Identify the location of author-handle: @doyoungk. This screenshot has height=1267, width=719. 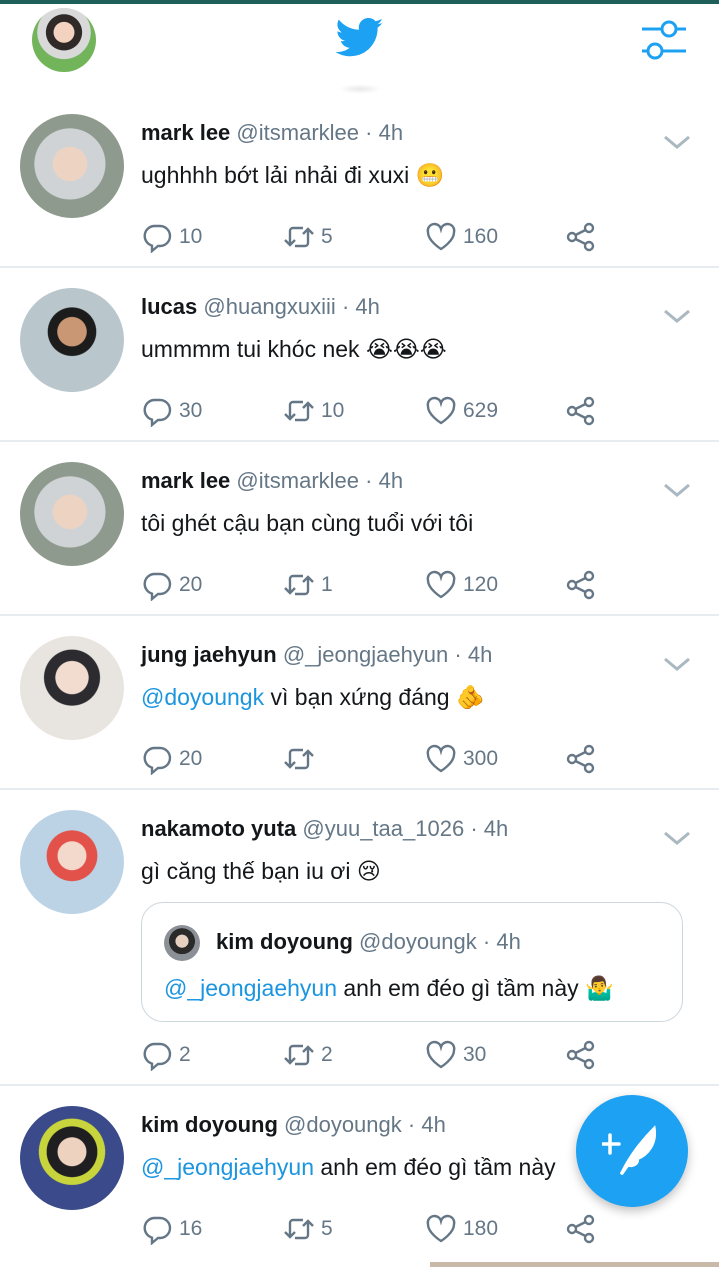
(343, 1124).